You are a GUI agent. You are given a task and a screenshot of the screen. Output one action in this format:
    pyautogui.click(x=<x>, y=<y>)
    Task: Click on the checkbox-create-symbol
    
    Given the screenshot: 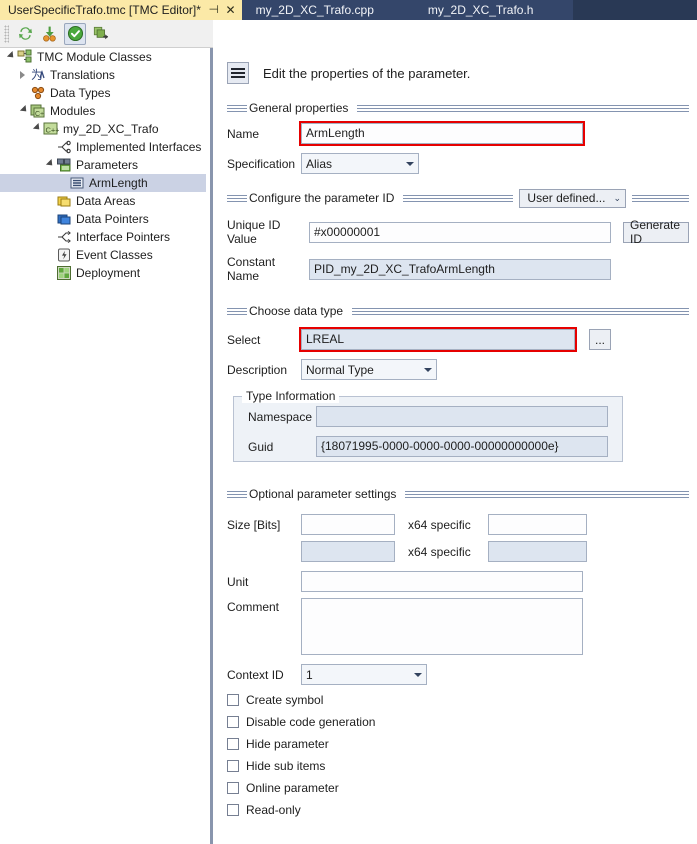 What is the action you would take?
    pyautogui.click(x=233, y=700)
    